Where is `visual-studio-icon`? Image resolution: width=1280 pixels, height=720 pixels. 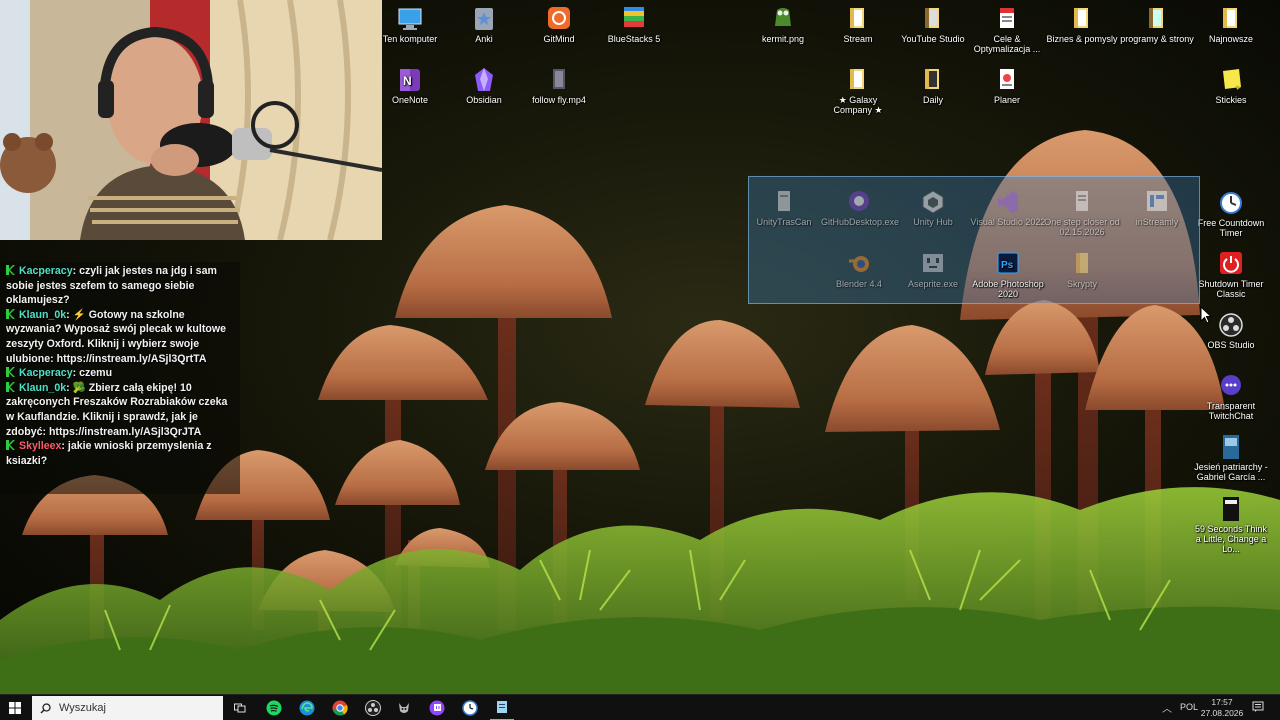 visual-studio-icon is located at coordinates (1008, 202).